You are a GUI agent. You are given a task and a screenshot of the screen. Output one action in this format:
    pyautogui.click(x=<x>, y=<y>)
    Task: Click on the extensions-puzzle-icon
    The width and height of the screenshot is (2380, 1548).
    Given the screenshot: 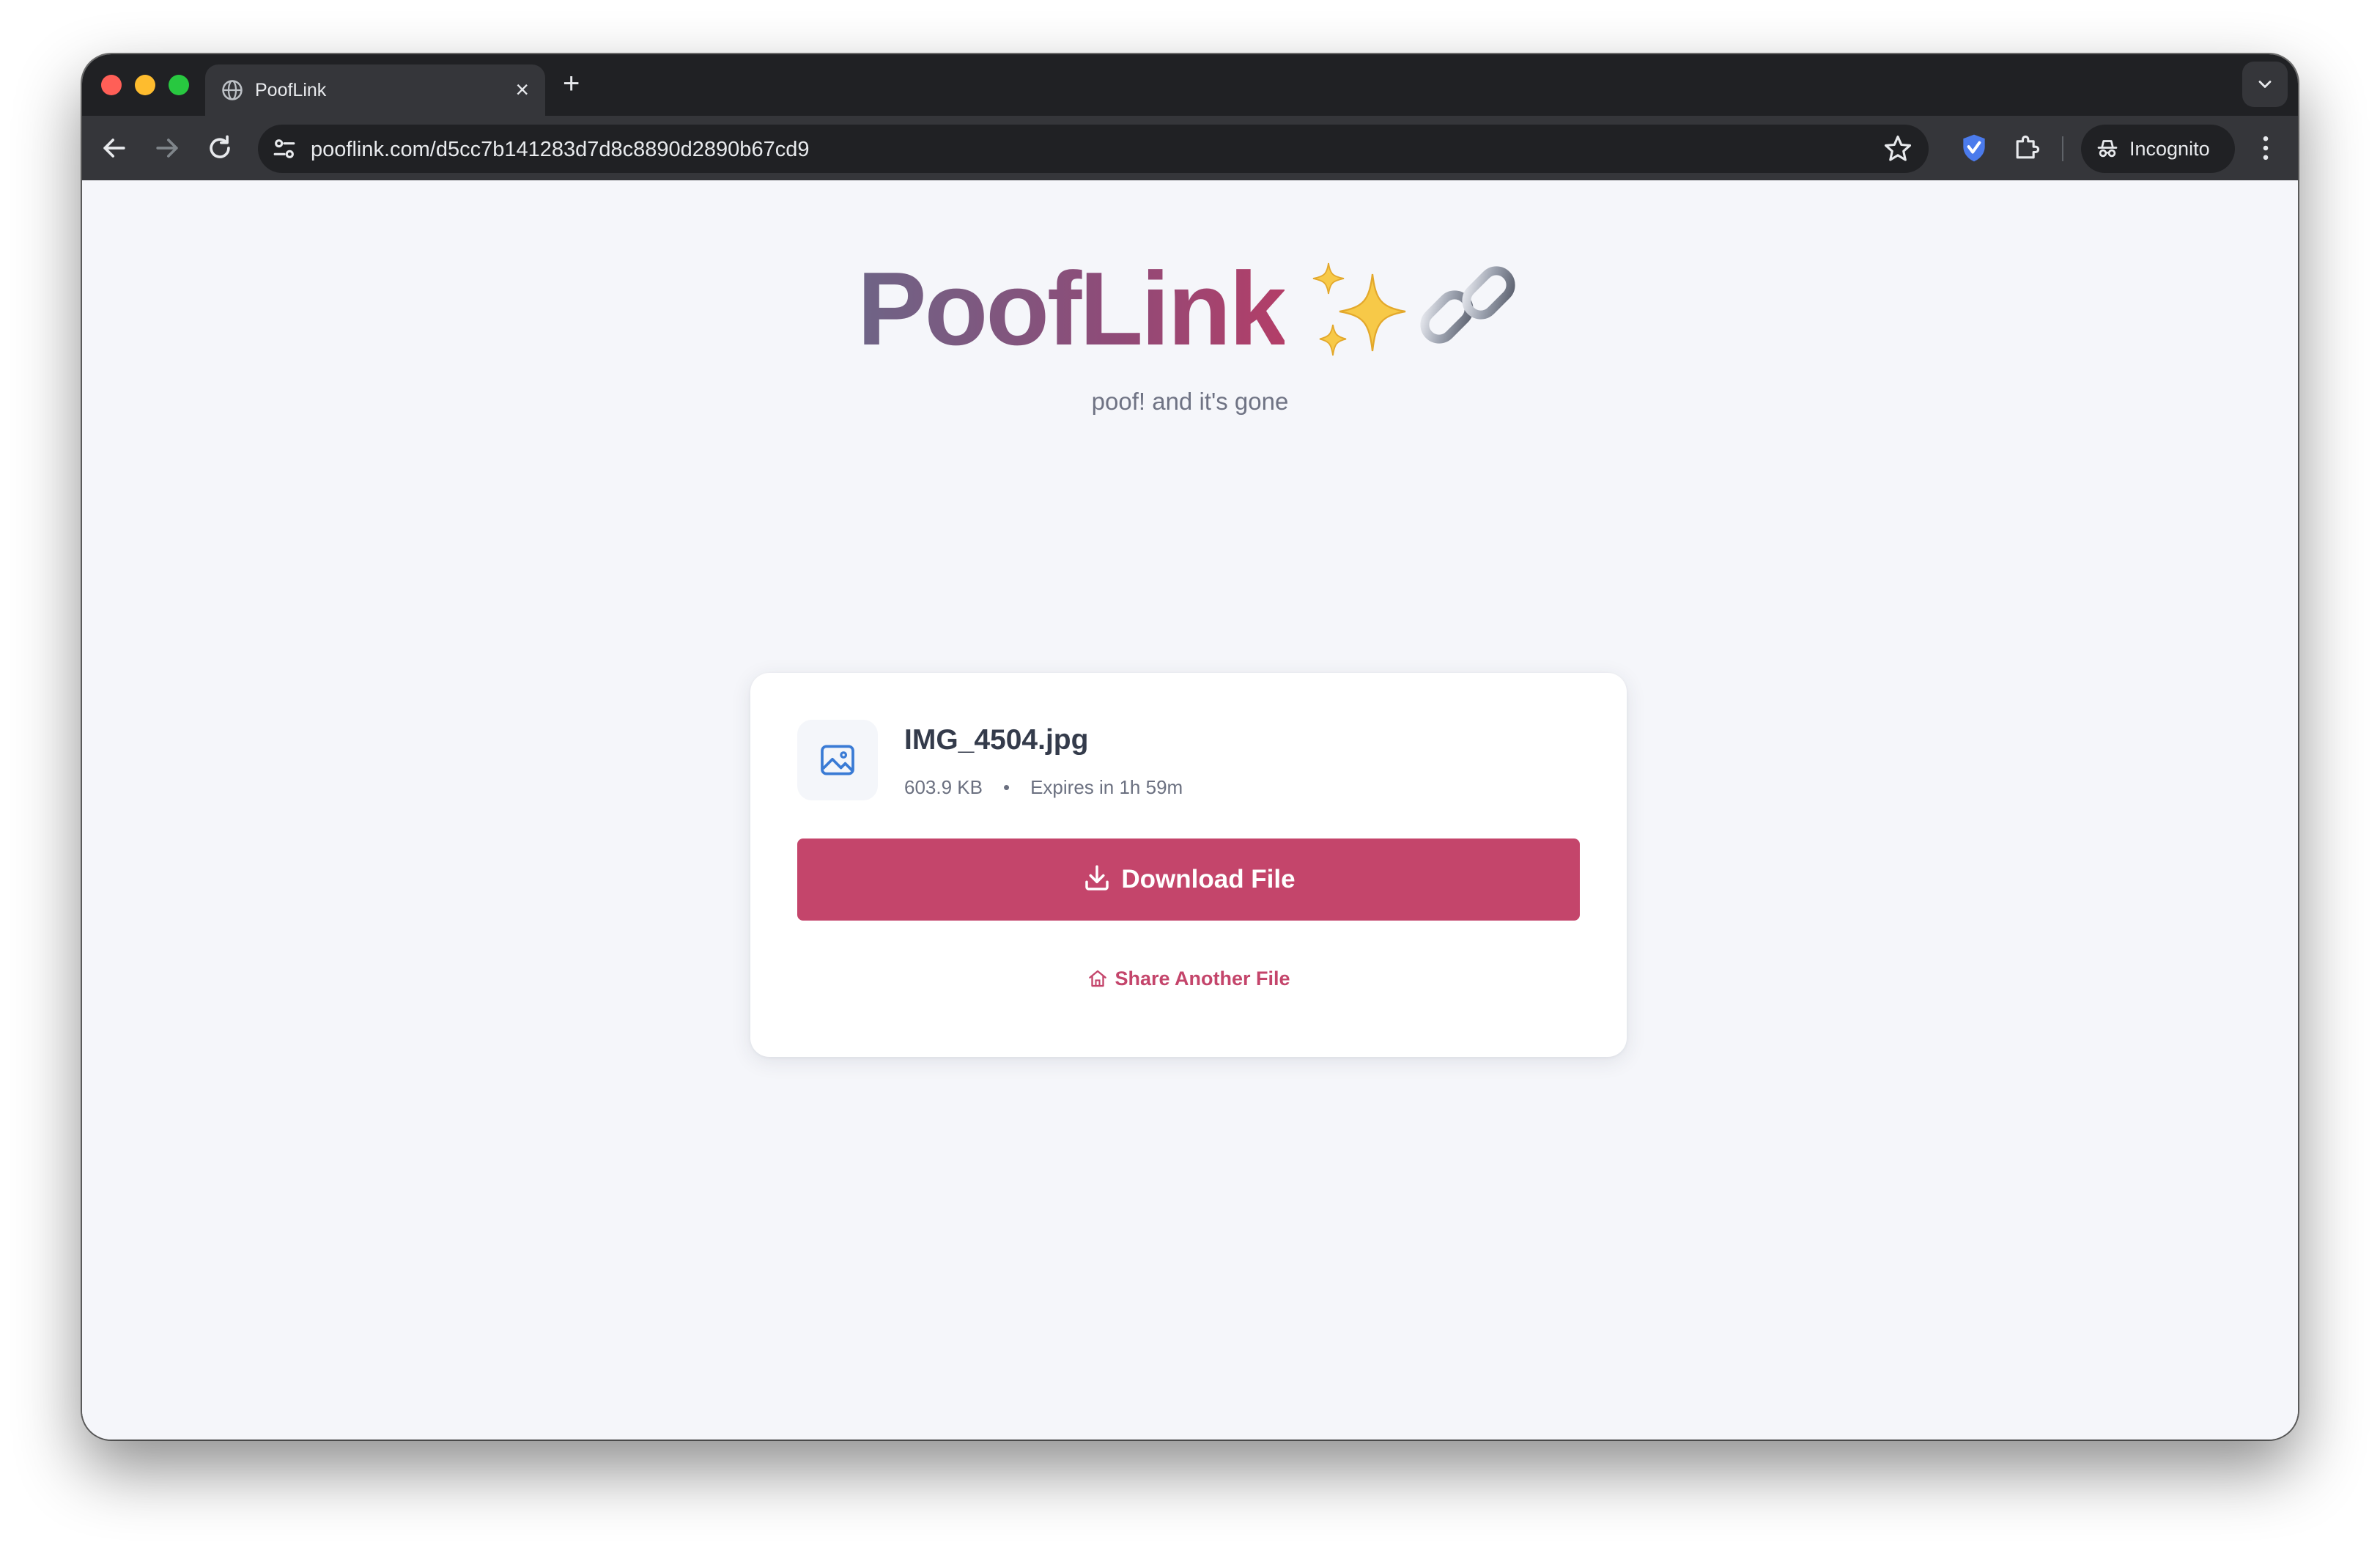 What is the action you would take?
    pyautogui.click(x=2027, y=148)
    